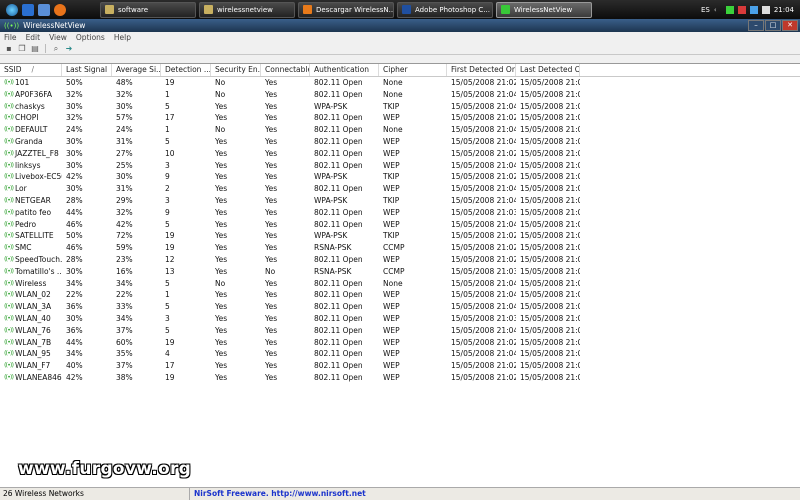  I want to click on volume-icon, so click(765, 9).